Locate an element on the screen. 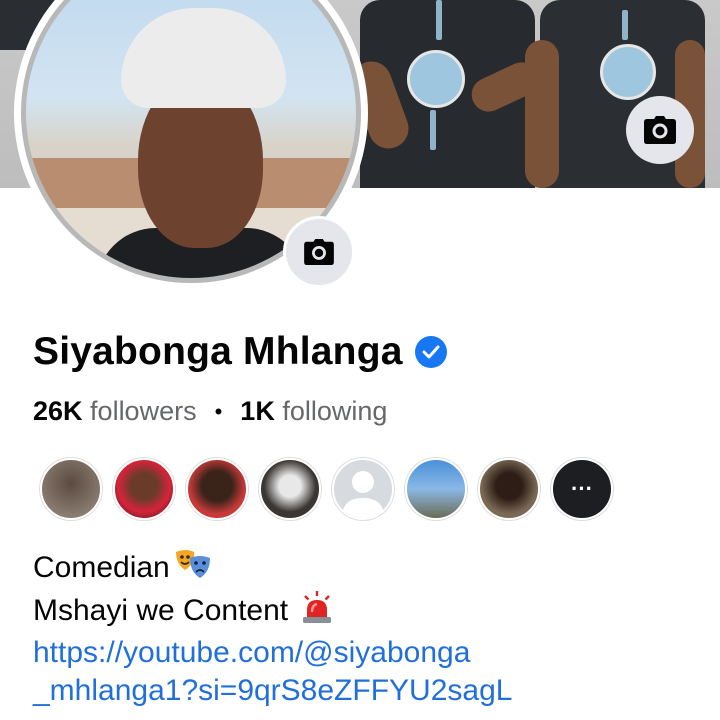 The image size is (720, 720). more-icon: ··· is located at coordinates (582, 488).